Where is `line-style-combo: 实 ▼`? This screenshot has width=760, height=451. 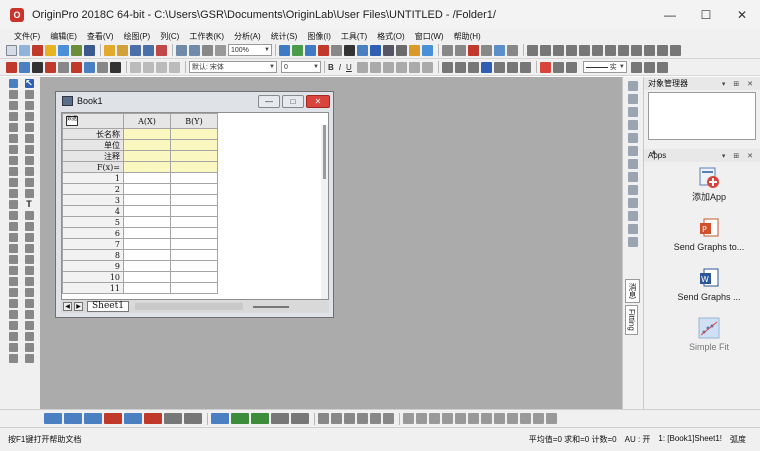 line-style-combo: 实 ▼ is located at coordinates (604, 67).